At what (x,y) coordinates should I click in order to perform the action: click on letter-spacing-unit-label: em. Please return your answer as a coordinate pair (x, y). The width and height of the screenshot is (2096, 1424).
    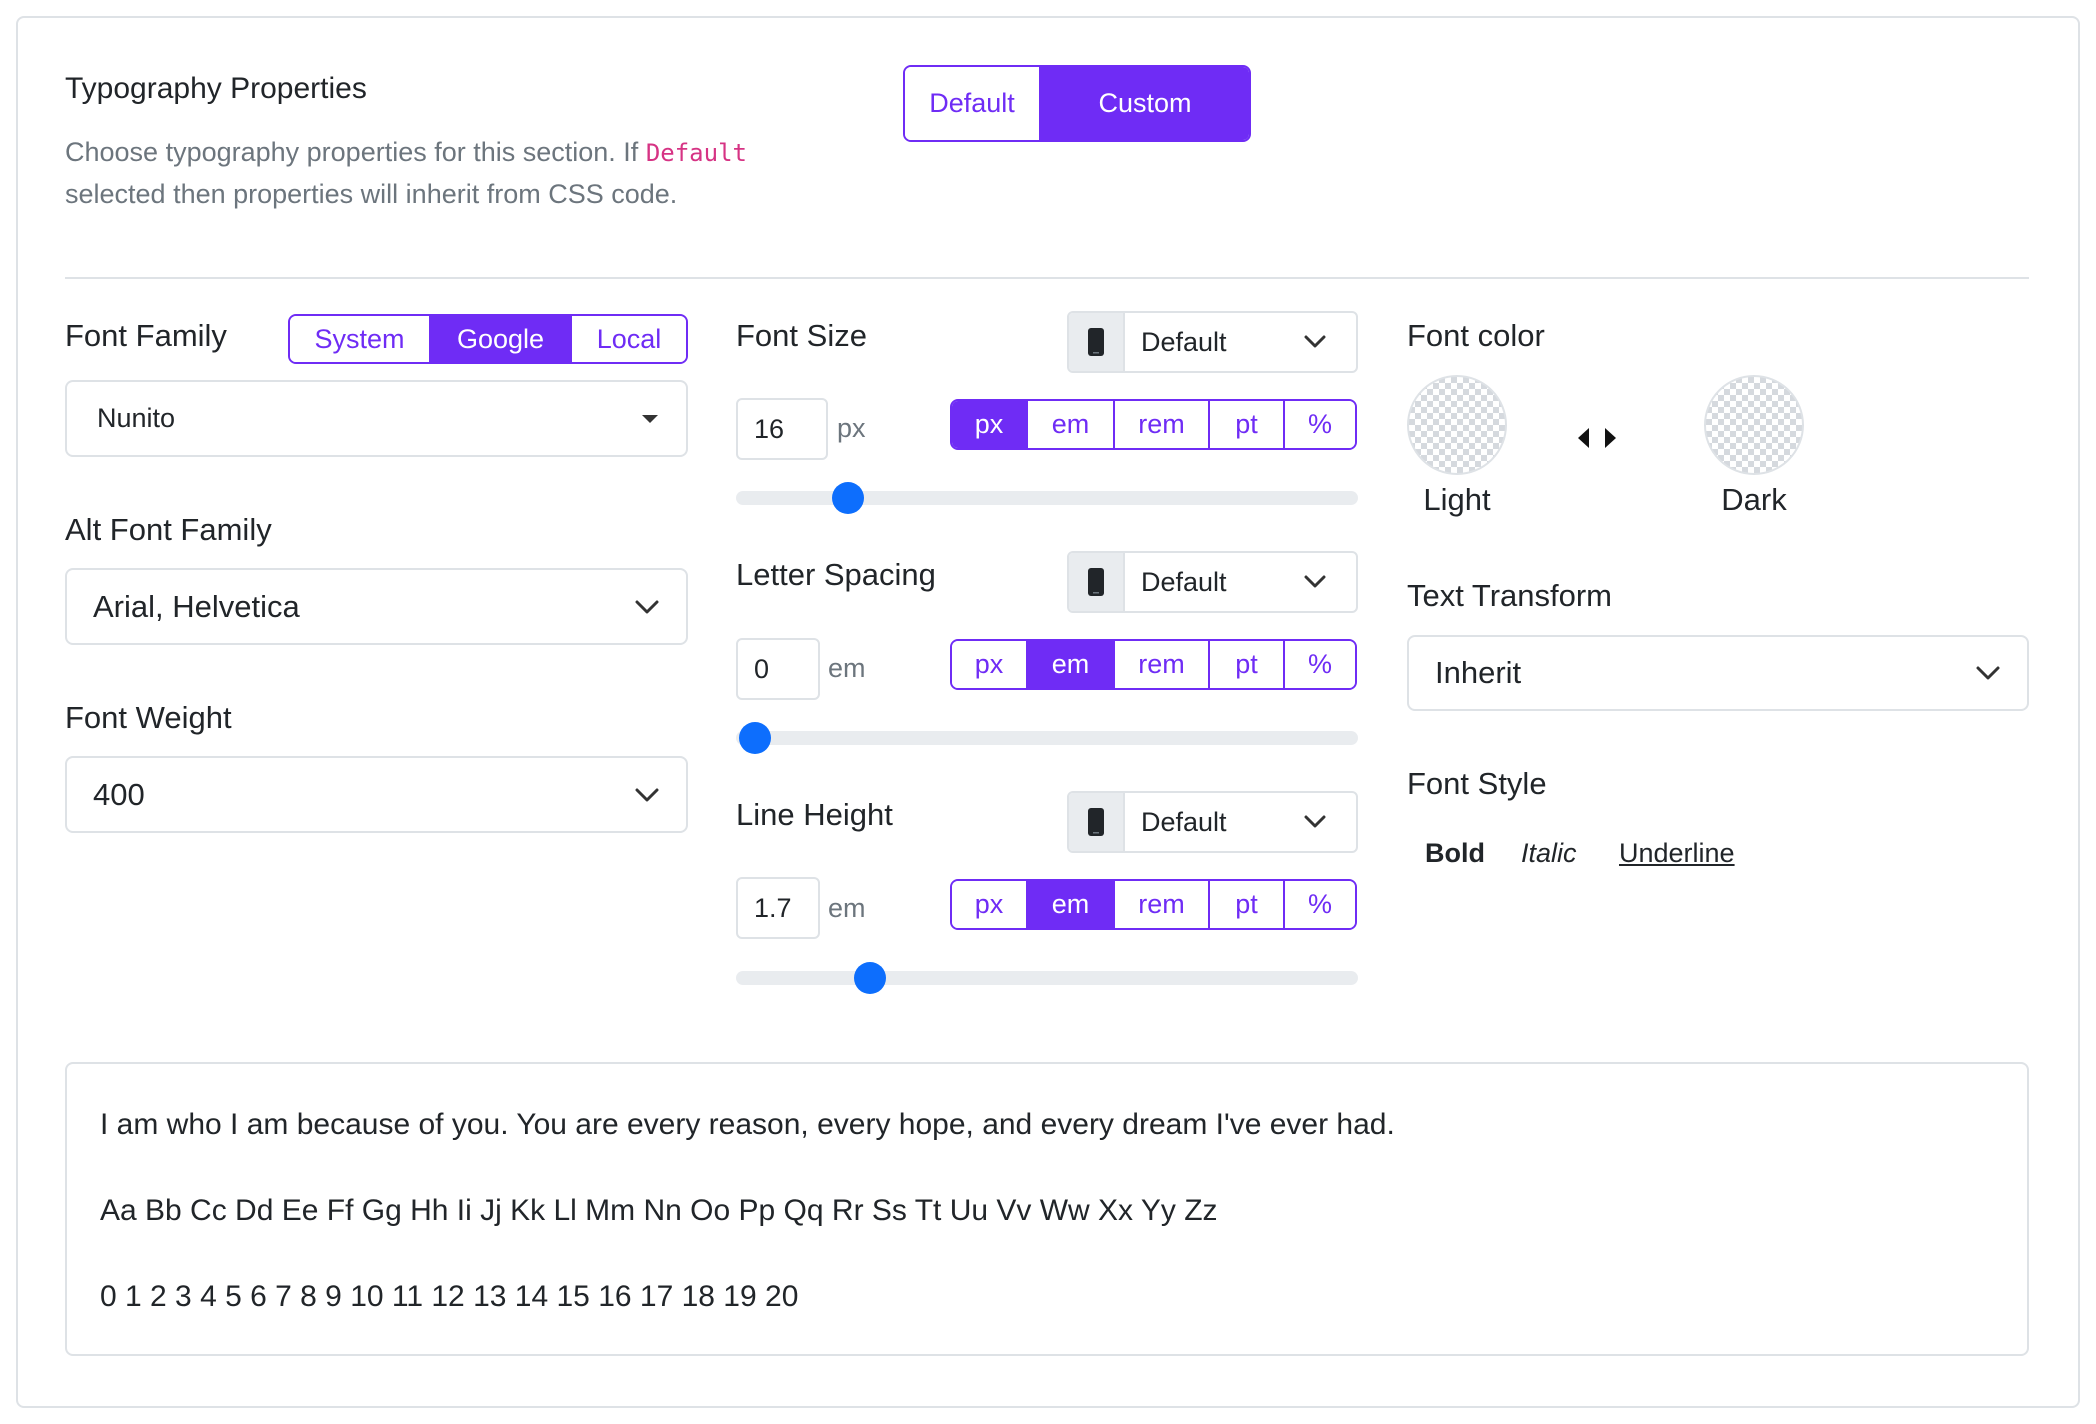
    Looking at the image, I should click on (847, 668).